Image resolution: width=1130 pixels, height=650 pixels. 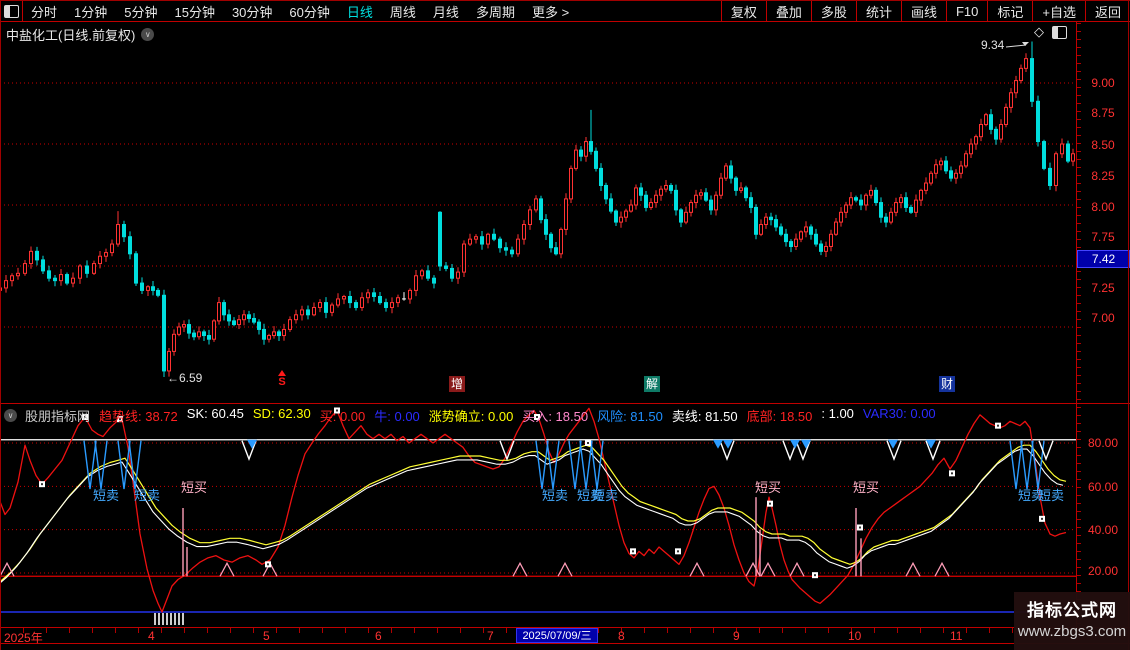 I want to click on month-label-11: 11, so click(x=956, y=636).